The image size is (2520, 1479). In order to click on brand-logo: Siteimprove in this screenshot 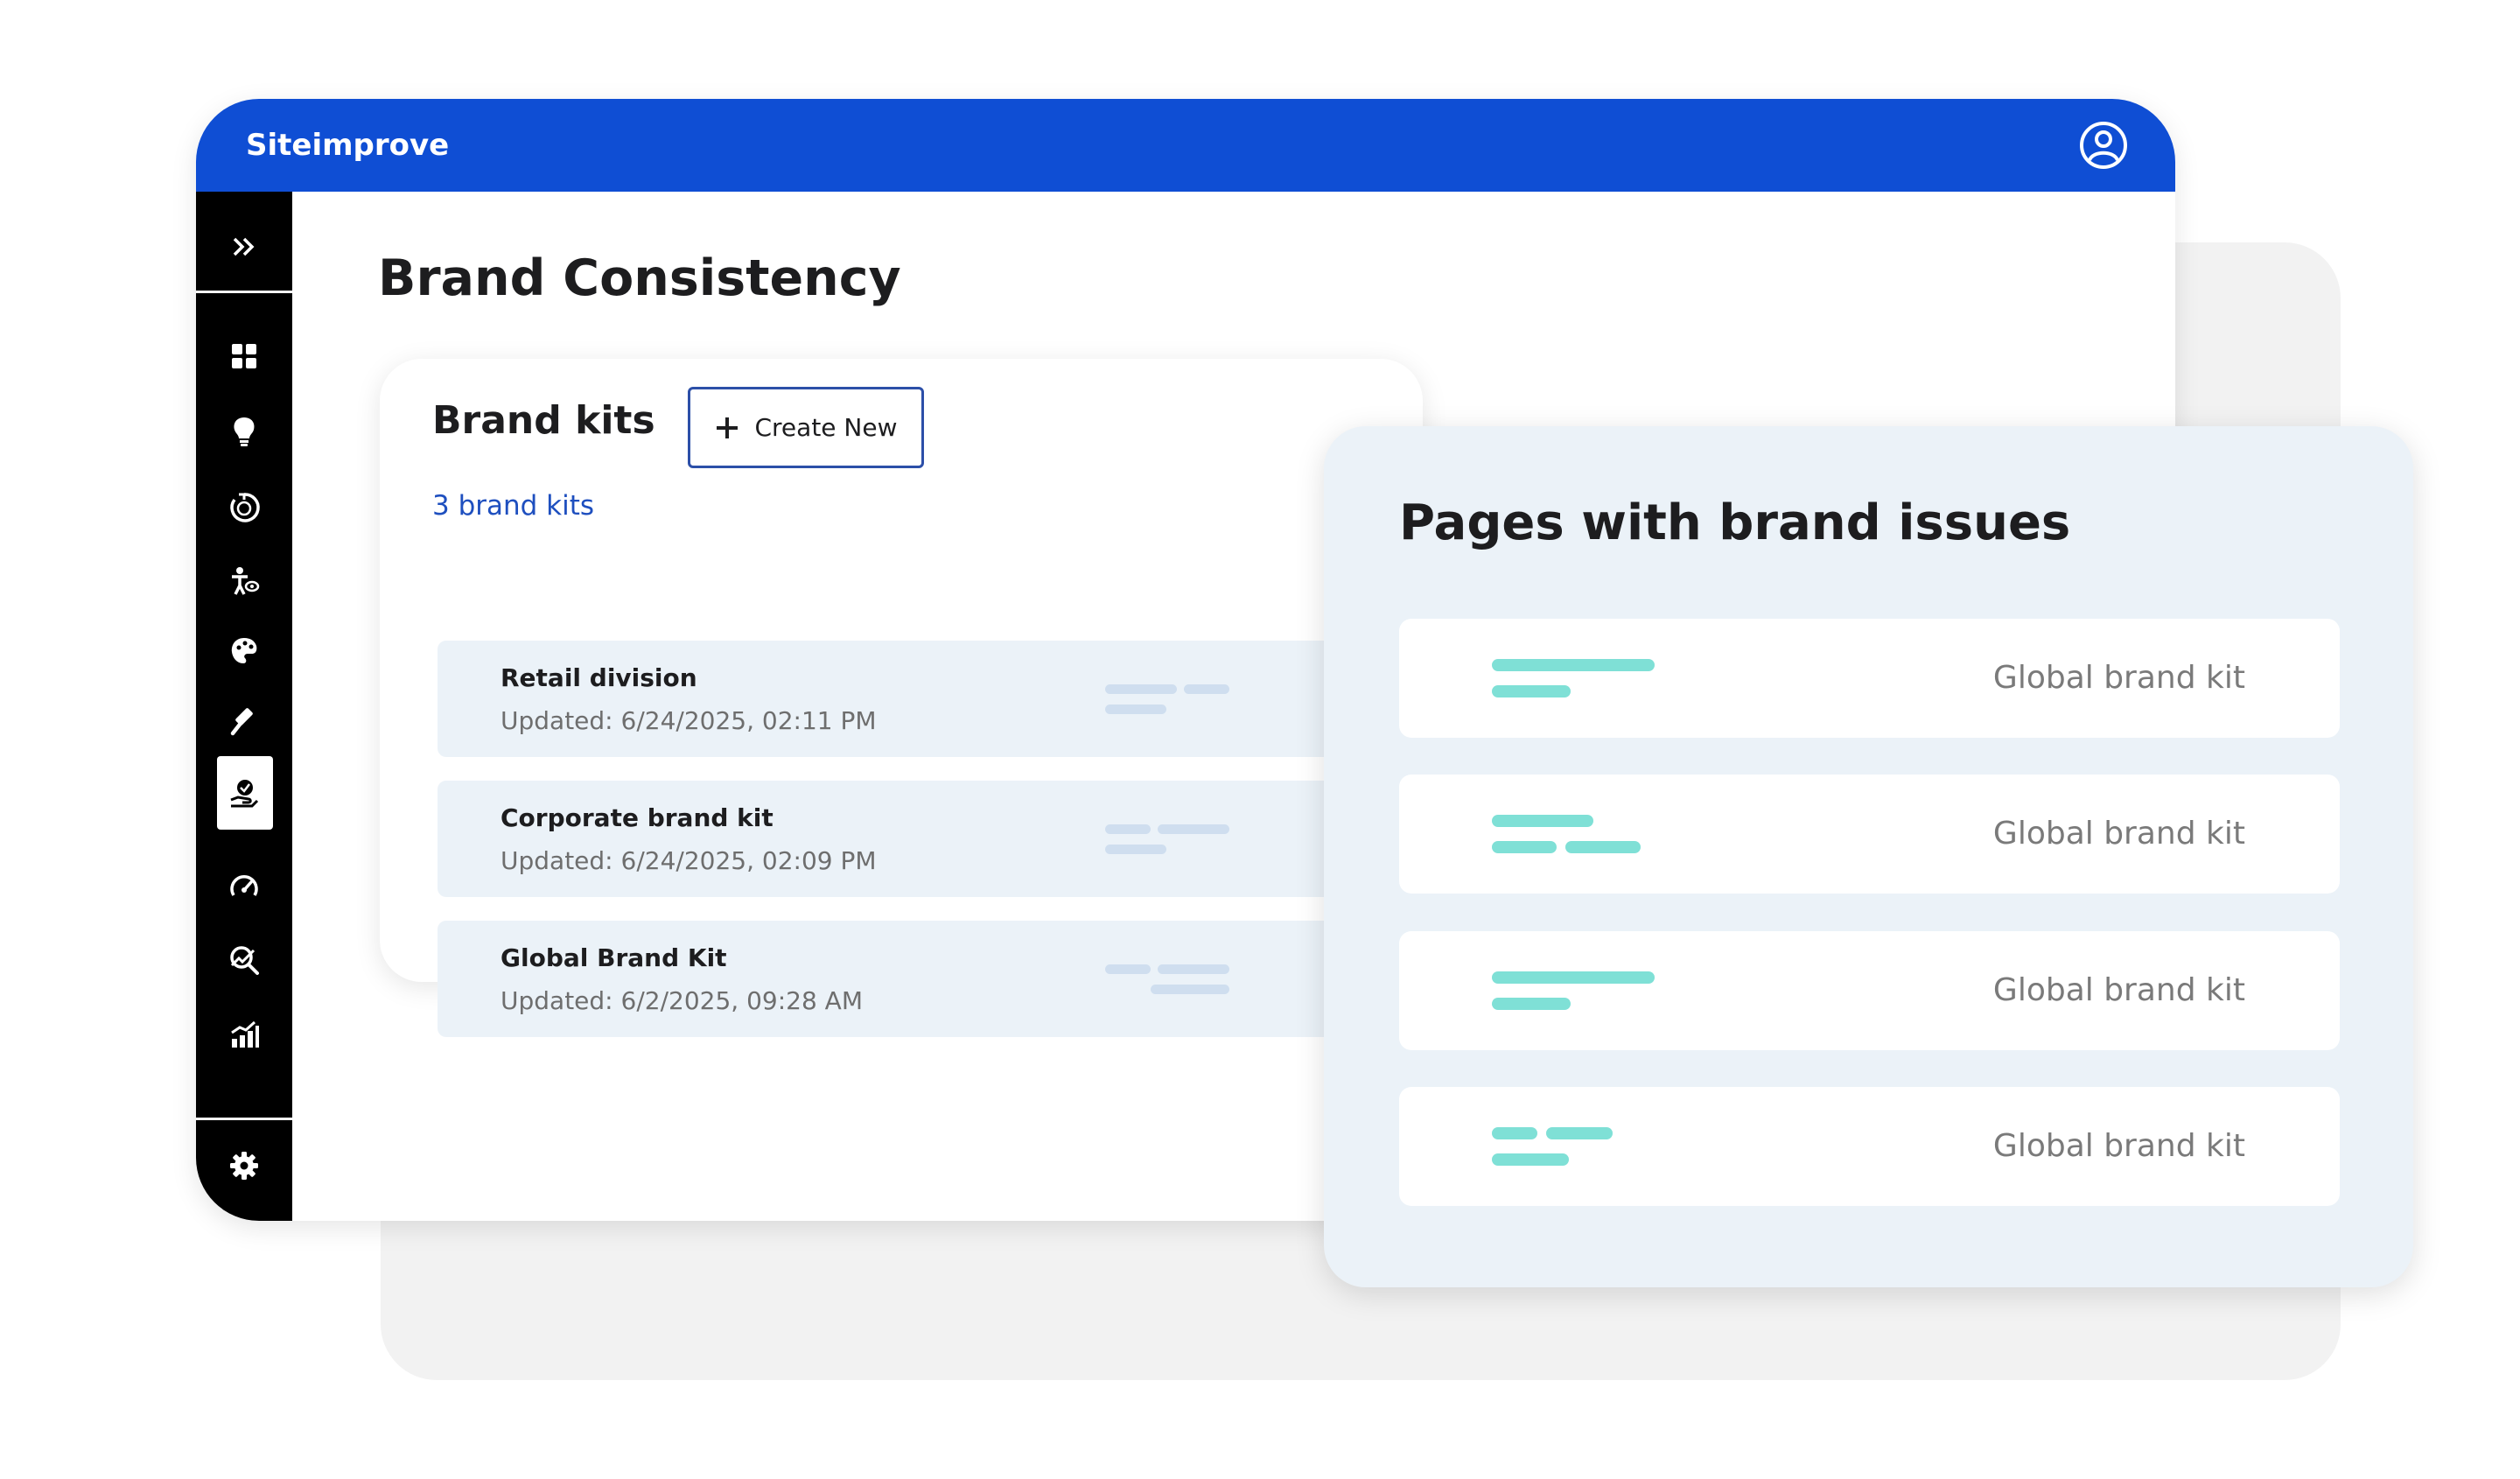, I will do `click(347, 146)`.